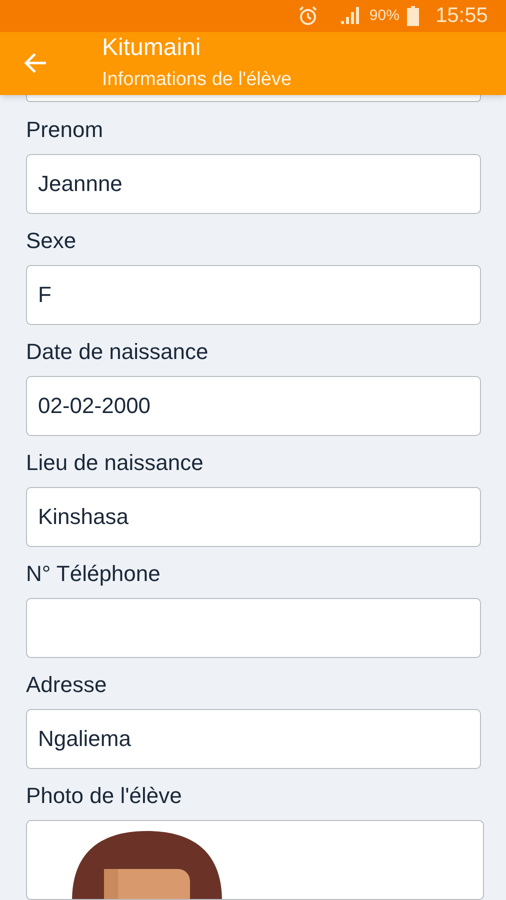 This screenshot has height=900, width=506. What do you see at coordinates (67, 685) in the screenshot?
I see `field-label: Adresse` at bounding box center [67, 685].